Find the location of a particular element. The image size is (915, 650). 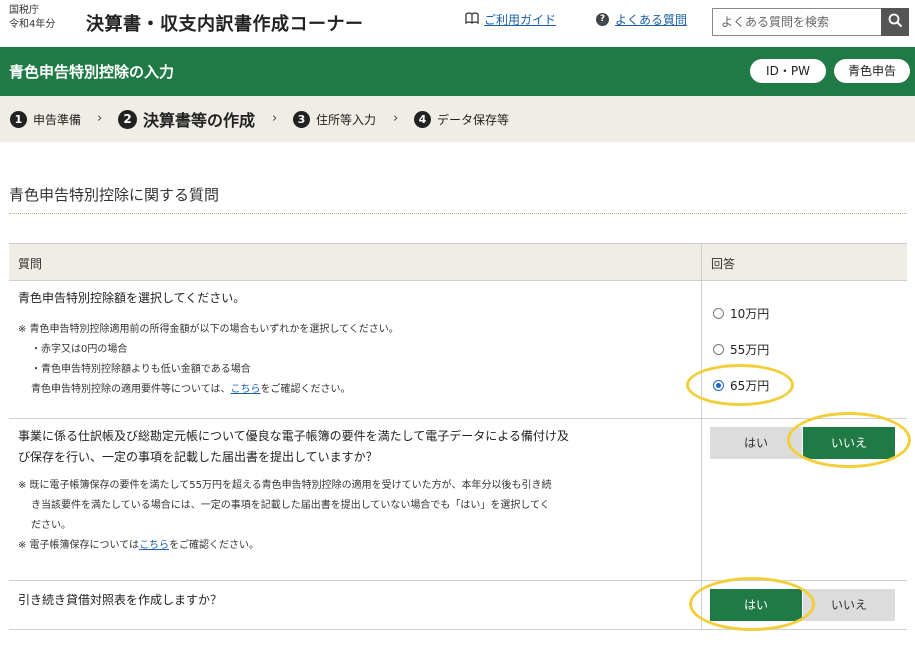

radio-10man: 10万円 is located at coordinates (741, 313).